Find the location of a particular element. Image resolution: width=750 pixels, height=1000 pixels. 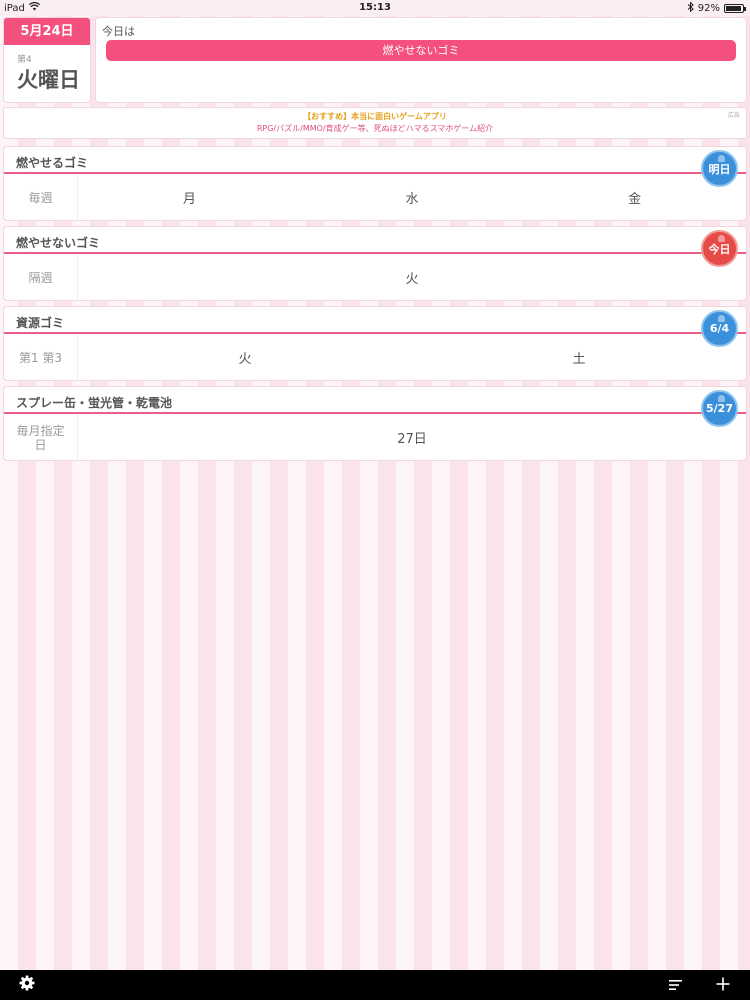

next-collection-badge: 5/27 is located at coordinates (719, 408).